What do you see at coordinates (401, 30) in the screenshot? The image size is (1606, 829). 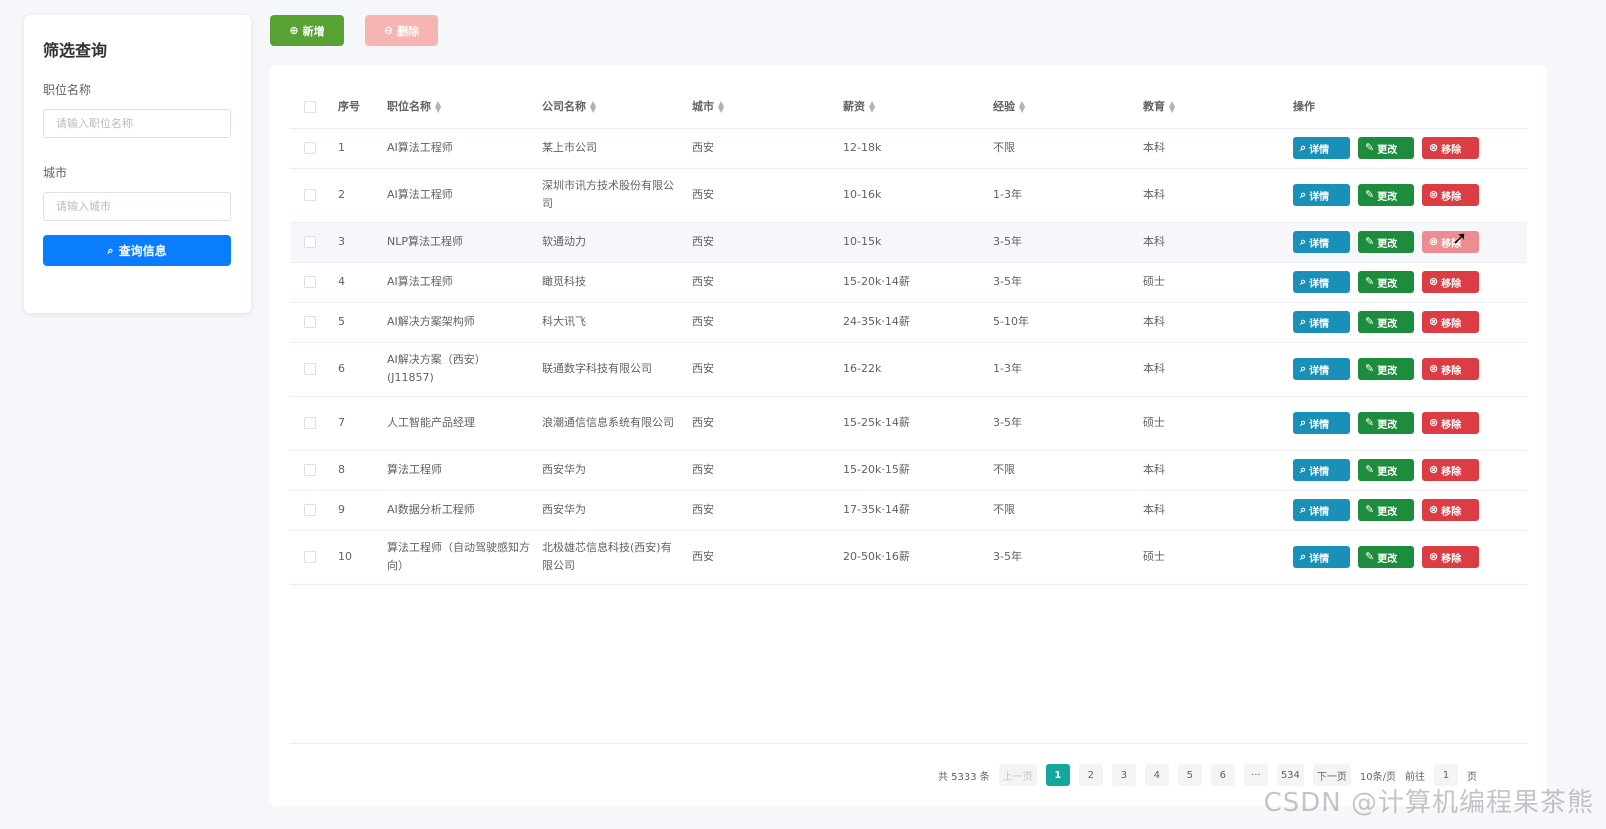 I see `delete-button: ⊖ 删除` at bounding box center [401, 30].